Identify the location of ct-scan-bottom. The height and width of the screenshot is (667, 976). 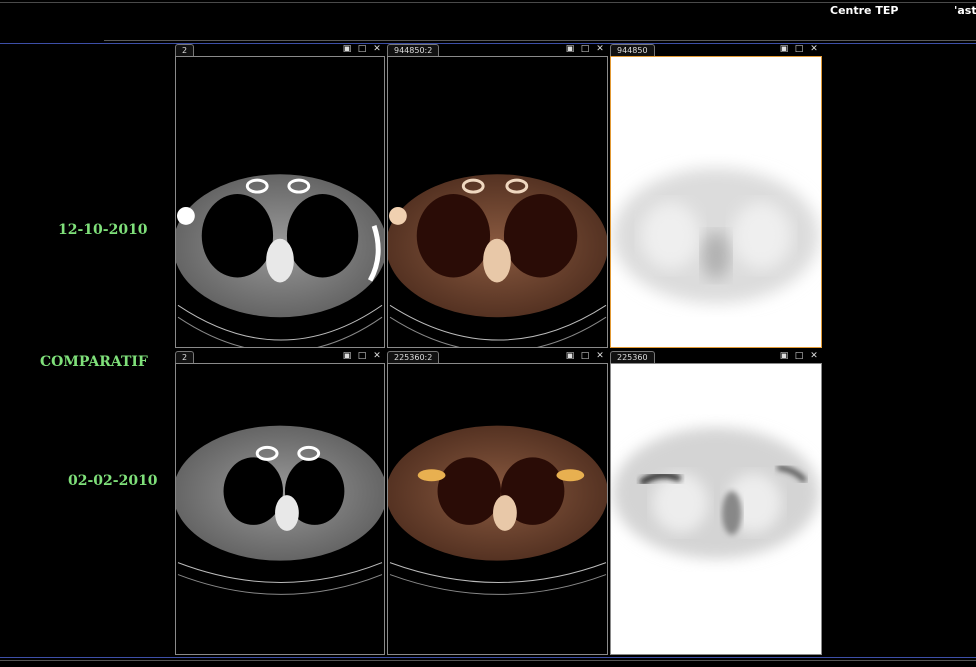
(280, 510).